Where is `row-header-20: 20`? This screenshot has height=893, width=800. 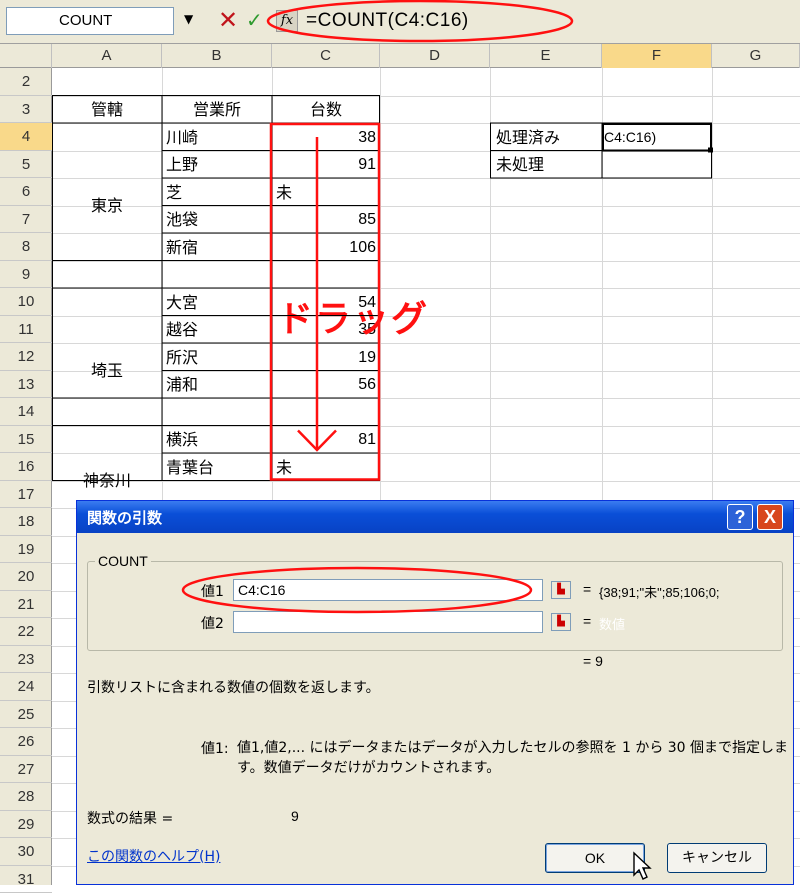 row-header-20: 20 is located at coordinates (26, 577).